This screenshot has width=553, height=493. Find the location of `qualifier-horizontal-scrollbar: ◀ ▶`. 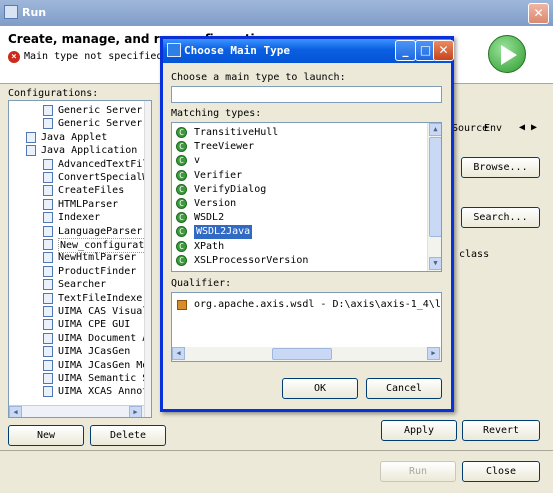

qualifier-horizontal-scrollbar: ◀ ▶ is located at coordinates (306, 354).